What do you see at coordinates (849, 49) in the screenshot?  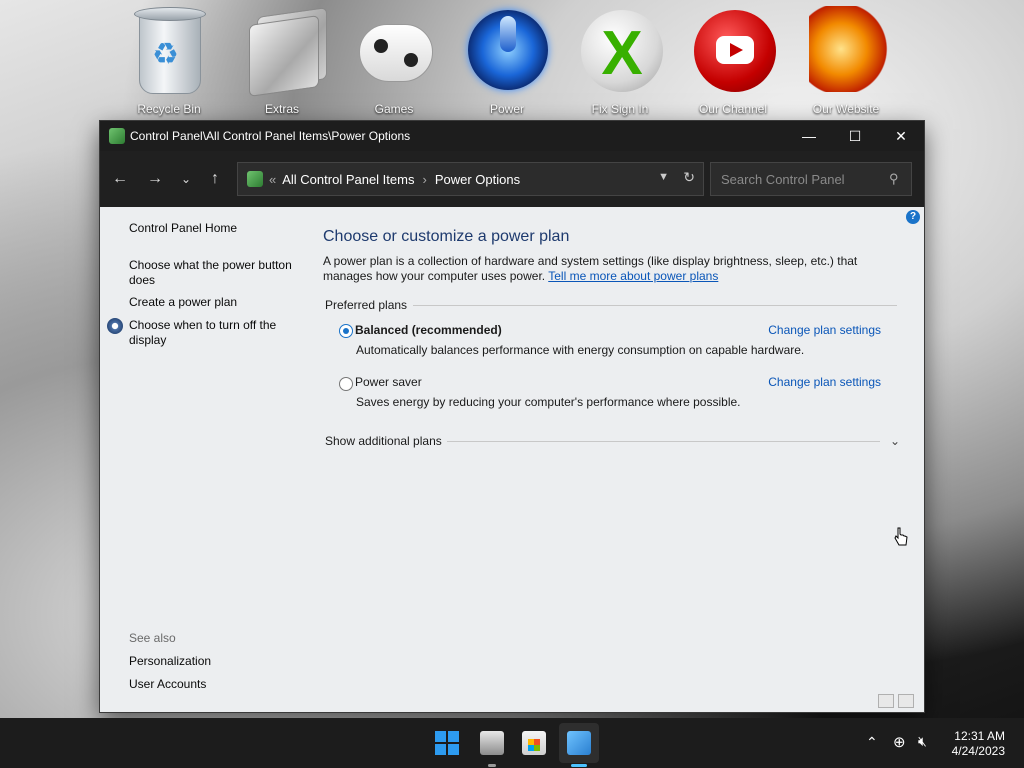 I see `phoenix-icon` at bounding box center [849, 49].